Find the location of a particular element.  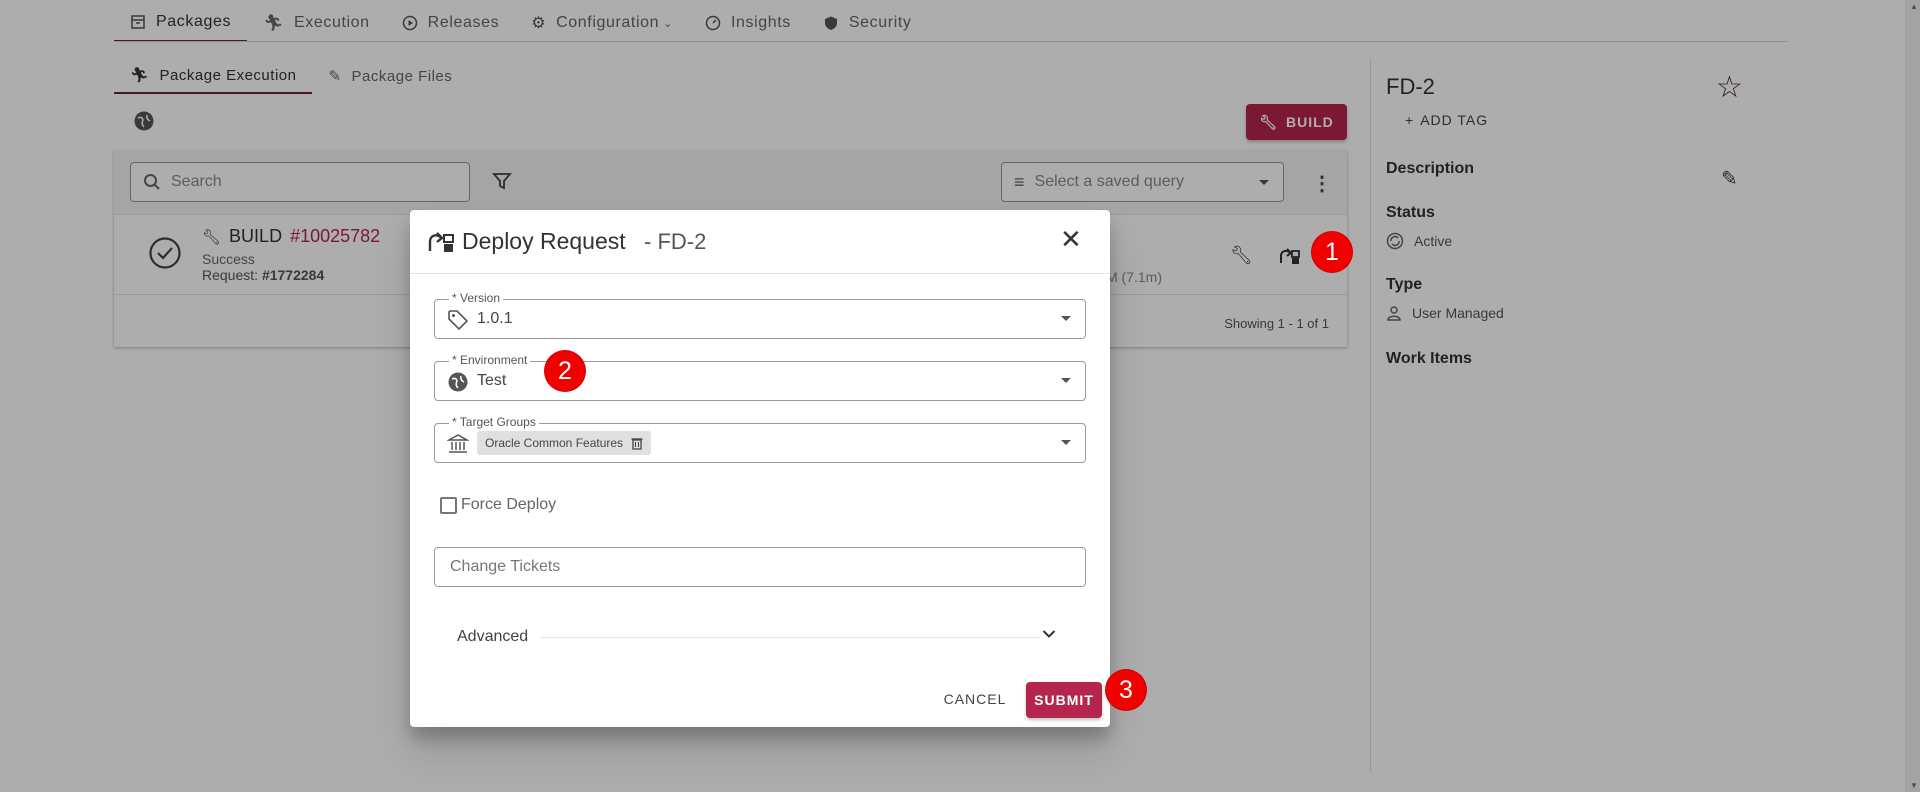

step-marker-1: 1 is located at coordinates (1332, 252).